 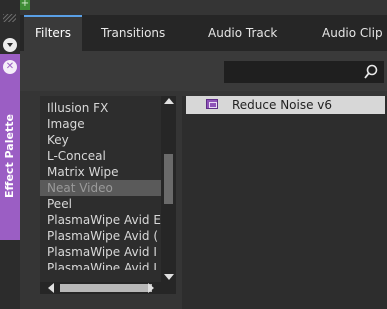 I want to click on window-maximize-button: +, so click(x=25, y=5).